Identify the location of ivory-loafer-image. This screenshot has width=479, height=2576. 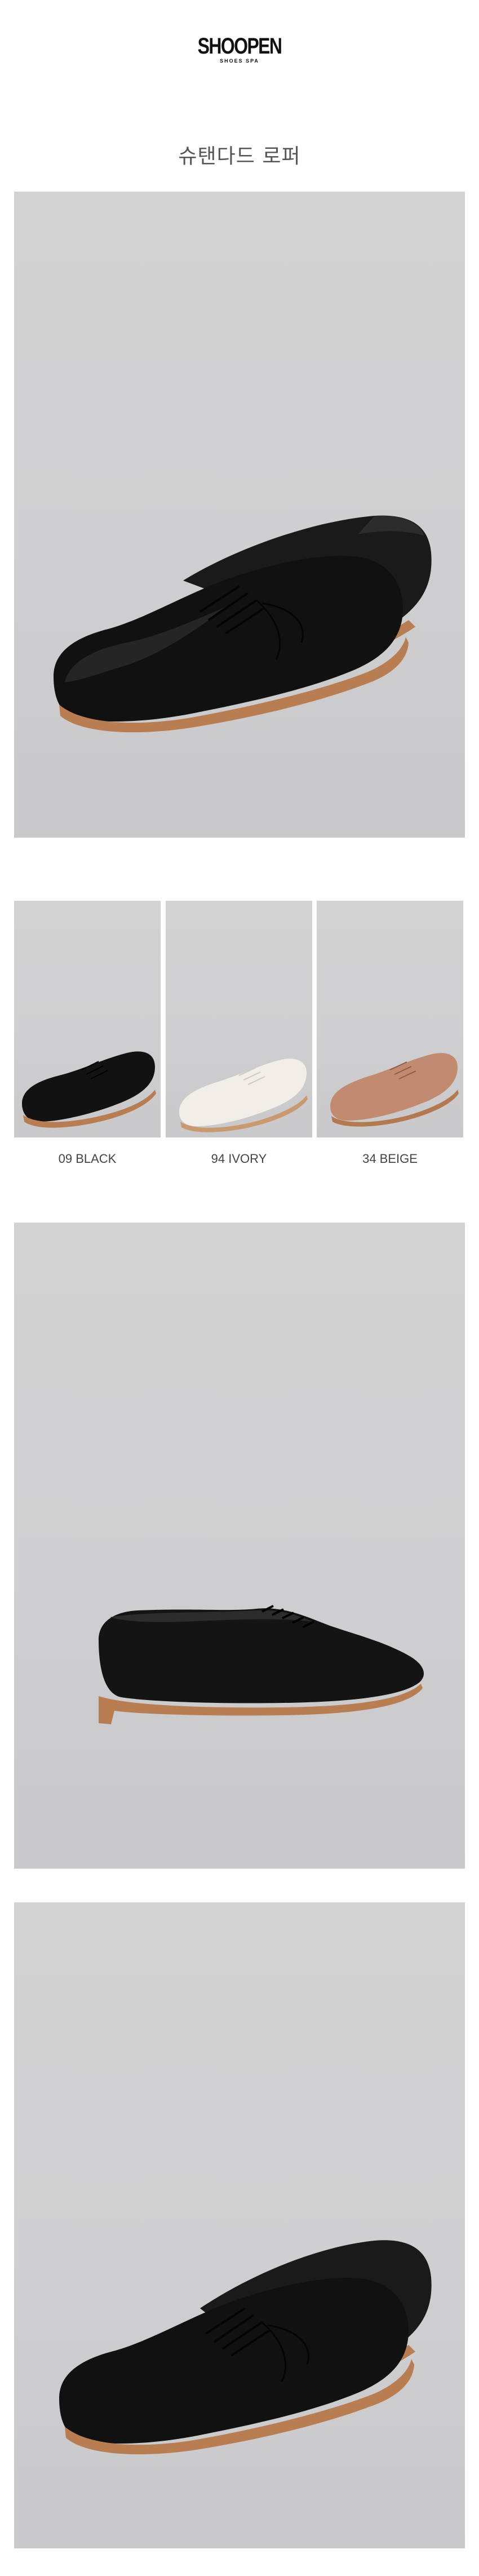
(243, 1095).